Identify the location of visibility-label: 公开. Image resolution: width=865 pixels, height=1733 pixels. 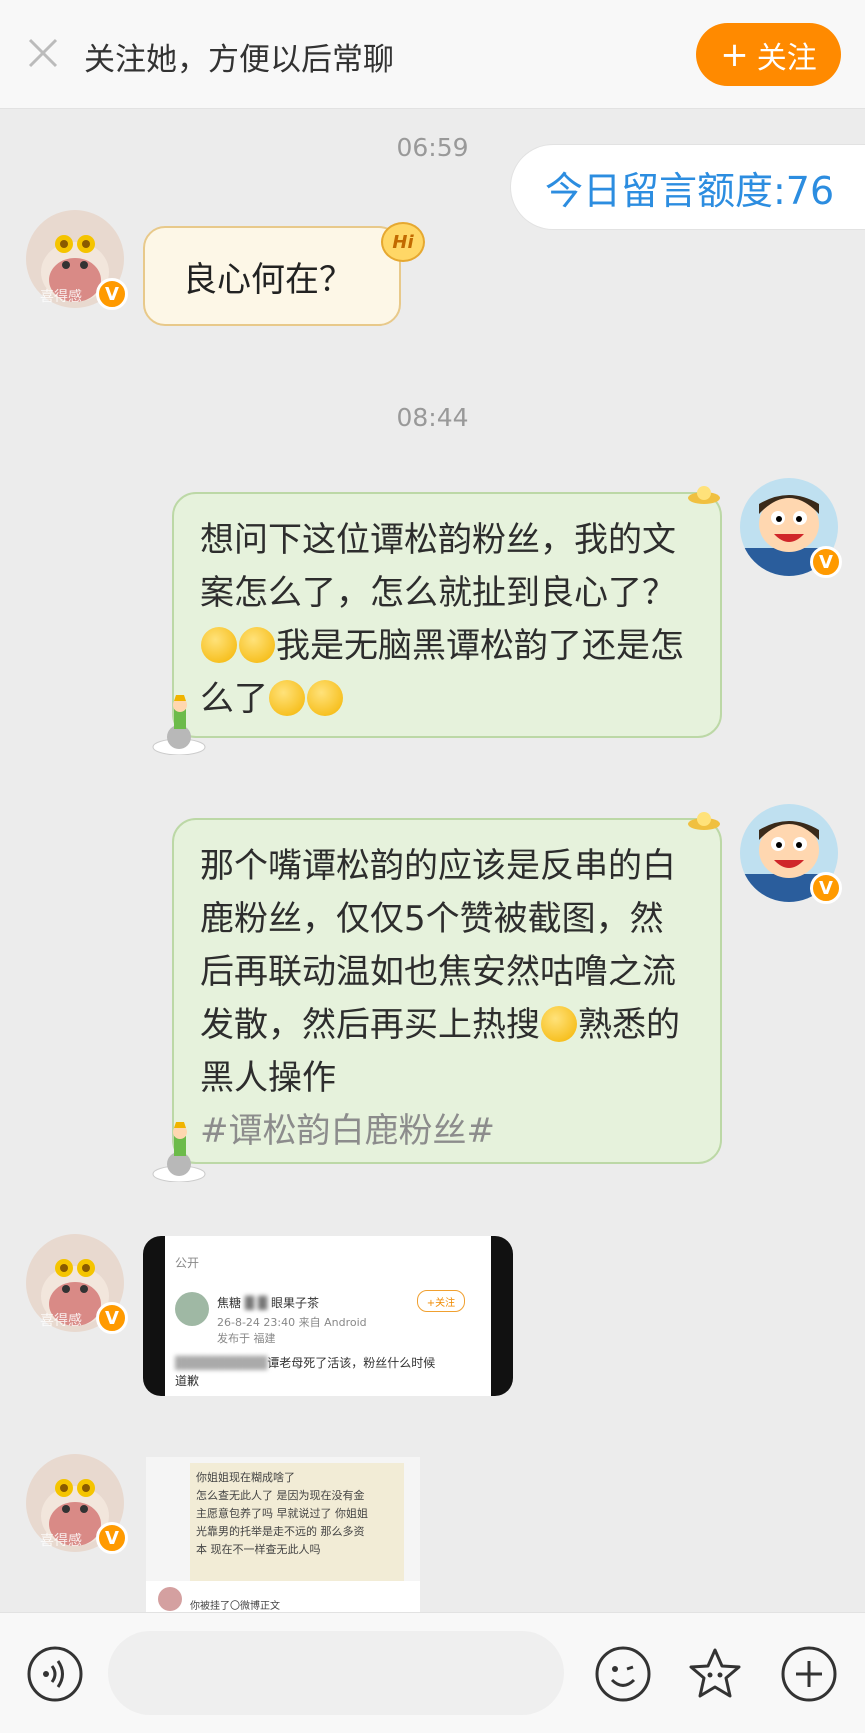
(187, 1263).